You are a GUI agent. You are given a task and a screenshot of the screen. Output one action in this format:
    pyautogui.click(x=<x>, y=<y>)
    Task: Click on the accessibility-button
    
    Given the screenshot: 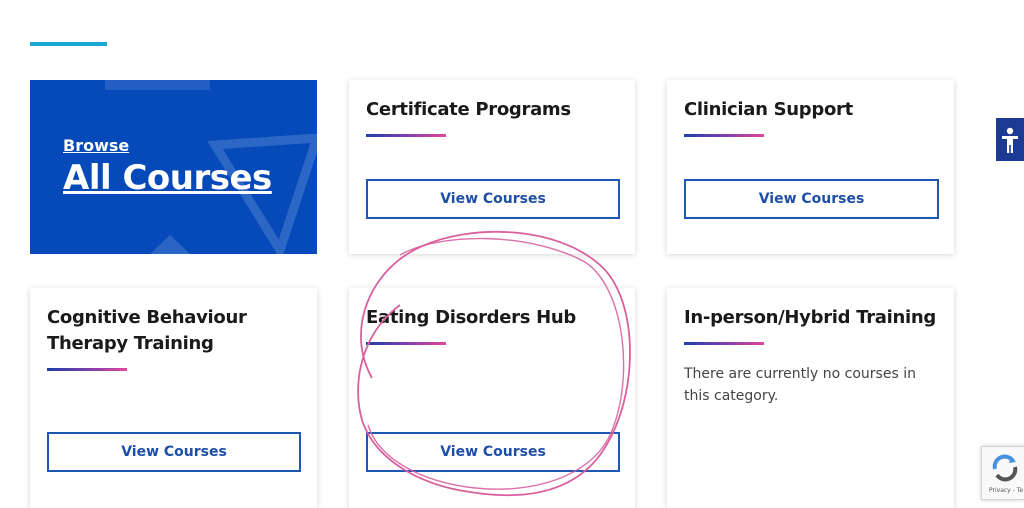 What is the action you would take?
    pyautogui.click(x=1010, y=139)
    